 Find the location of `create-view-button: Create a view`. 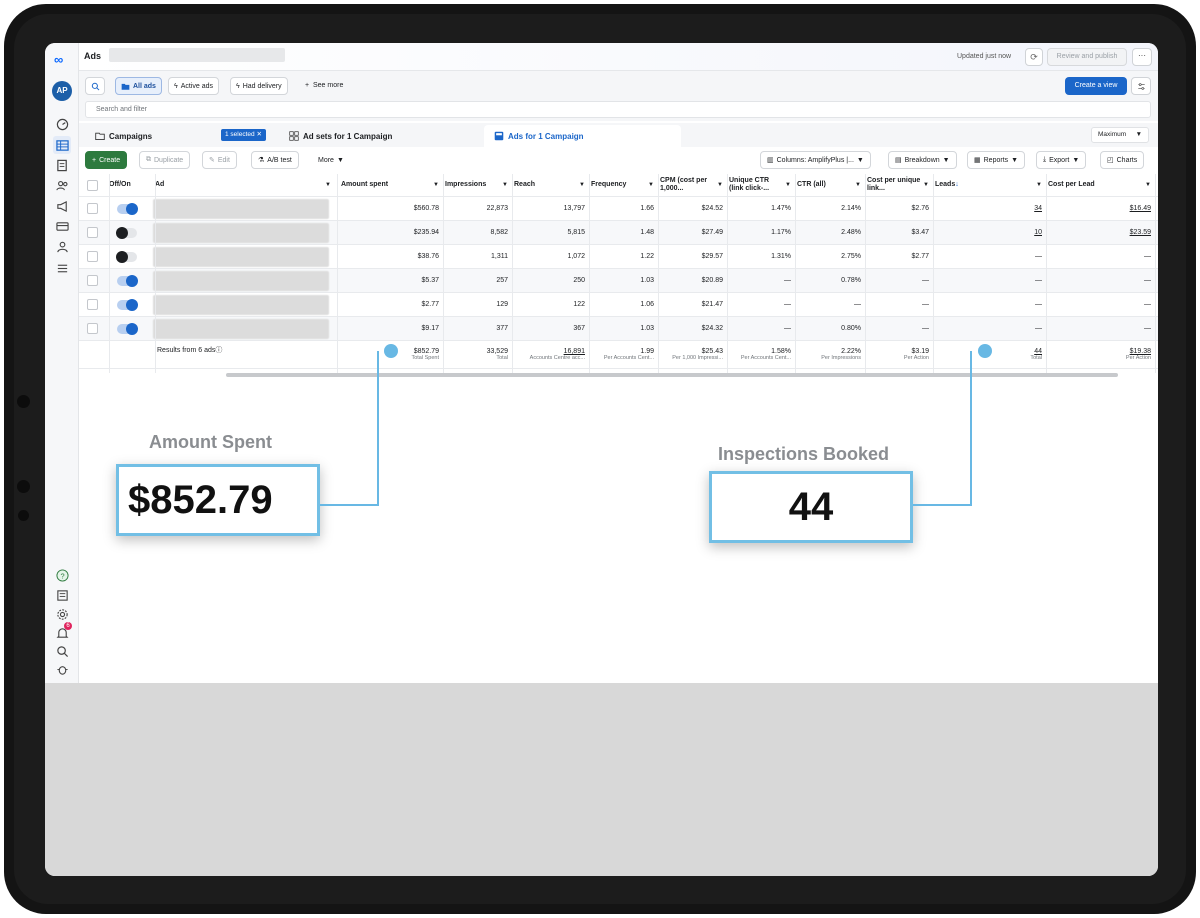

create-view-button: Create a view is located at coordinates (1096, 86).